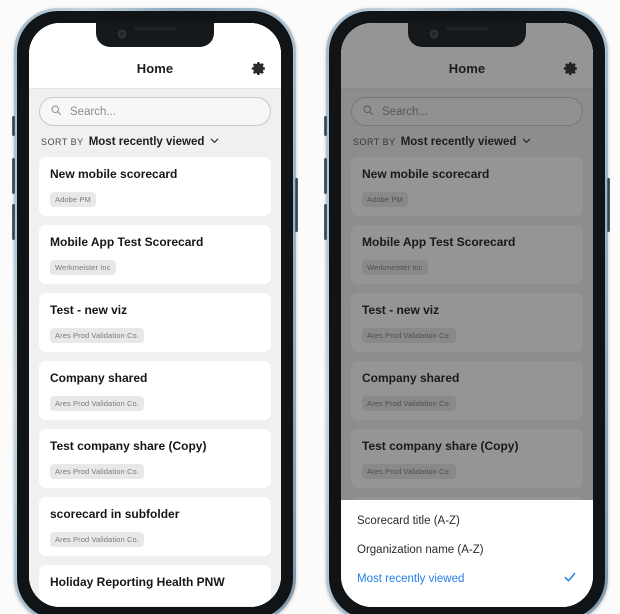  I want to click on sort-by-row: SORT BY Most recently viewed, so click(155, 141).